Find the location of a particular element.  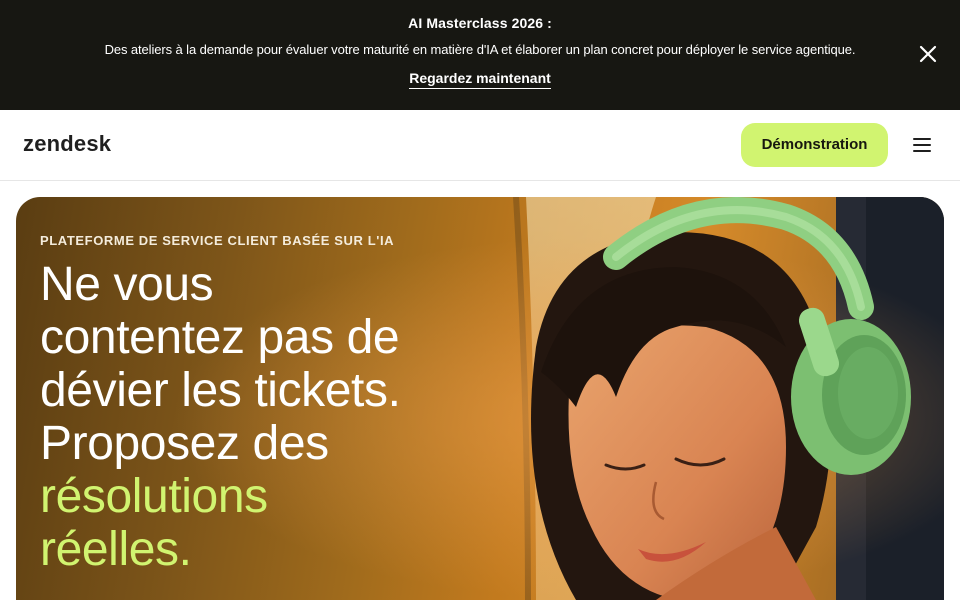

demo-button: Démonstration is located at coordinates (814, 145).